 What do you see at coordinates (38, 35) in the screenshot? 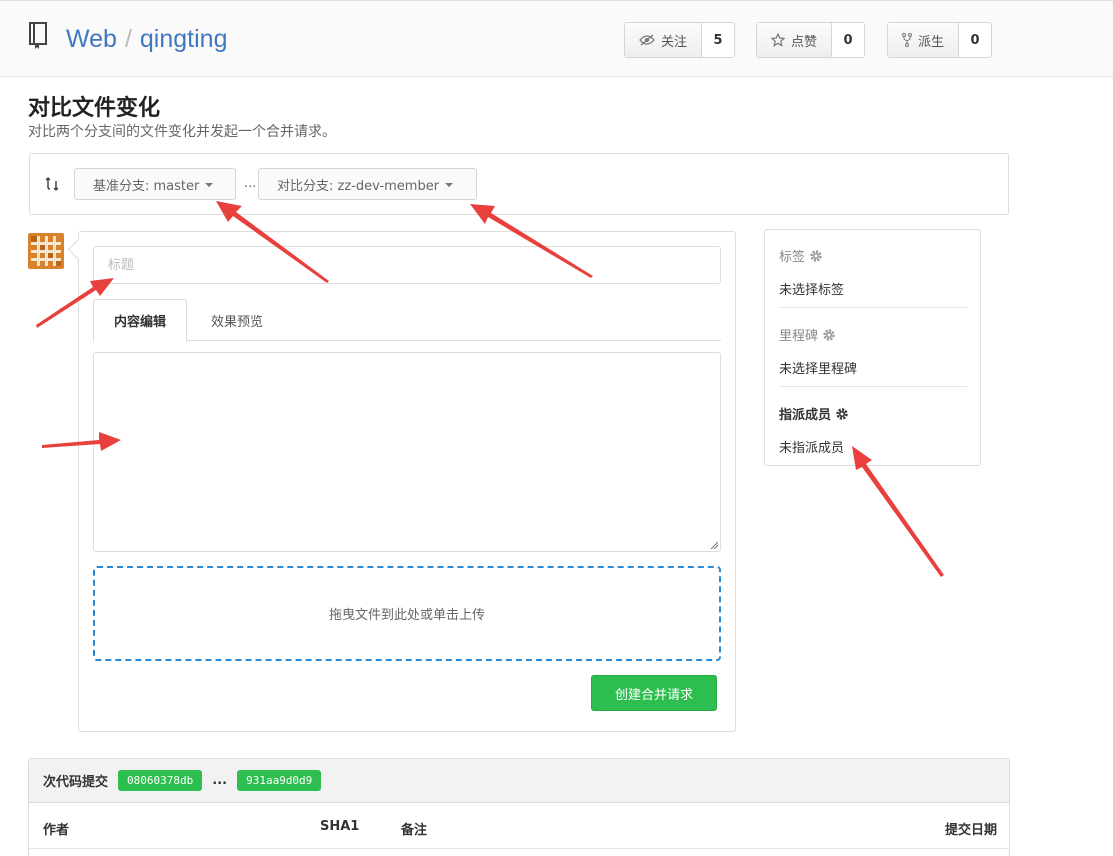
I see `repo-book-icon` at bounding box center [38, 35].